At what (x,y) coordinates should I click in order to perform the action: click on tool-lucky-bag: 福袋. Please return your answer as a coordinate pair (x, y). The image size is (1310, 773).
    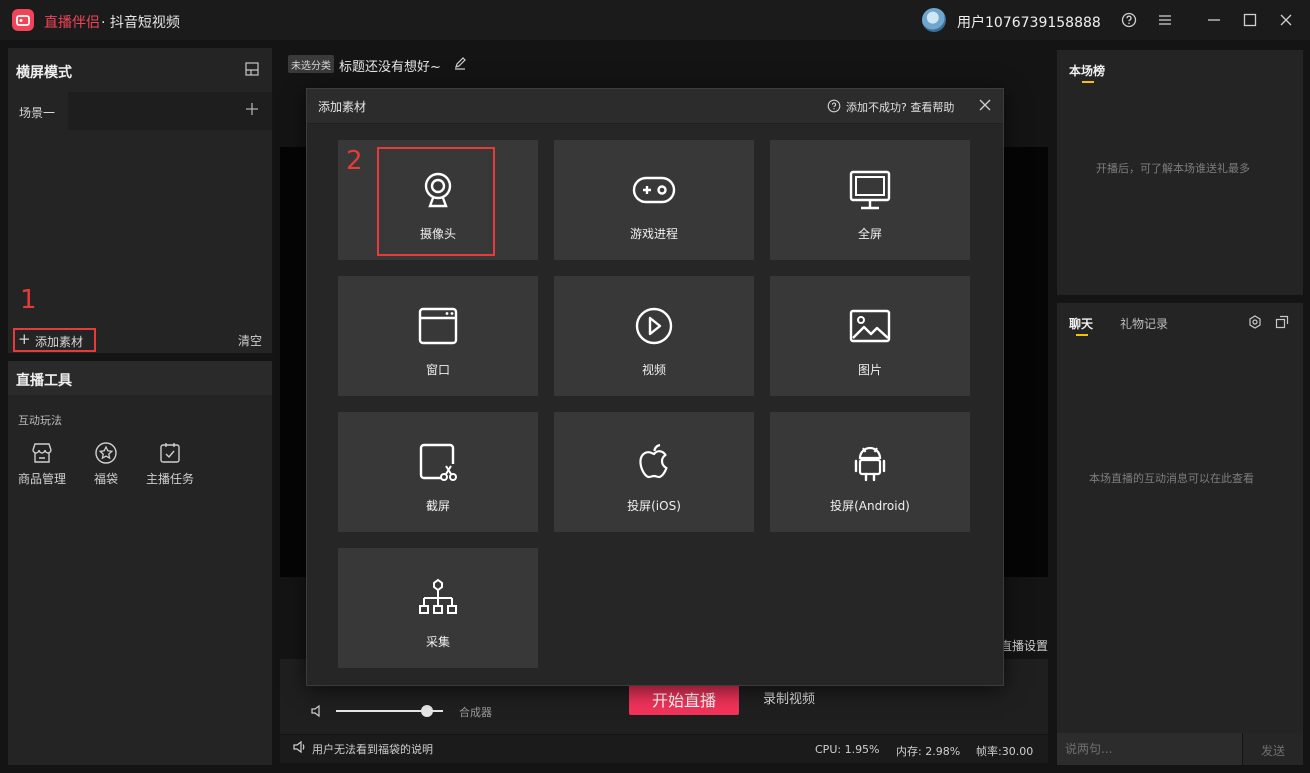
    Looking at the image, I should click on (106, 465).